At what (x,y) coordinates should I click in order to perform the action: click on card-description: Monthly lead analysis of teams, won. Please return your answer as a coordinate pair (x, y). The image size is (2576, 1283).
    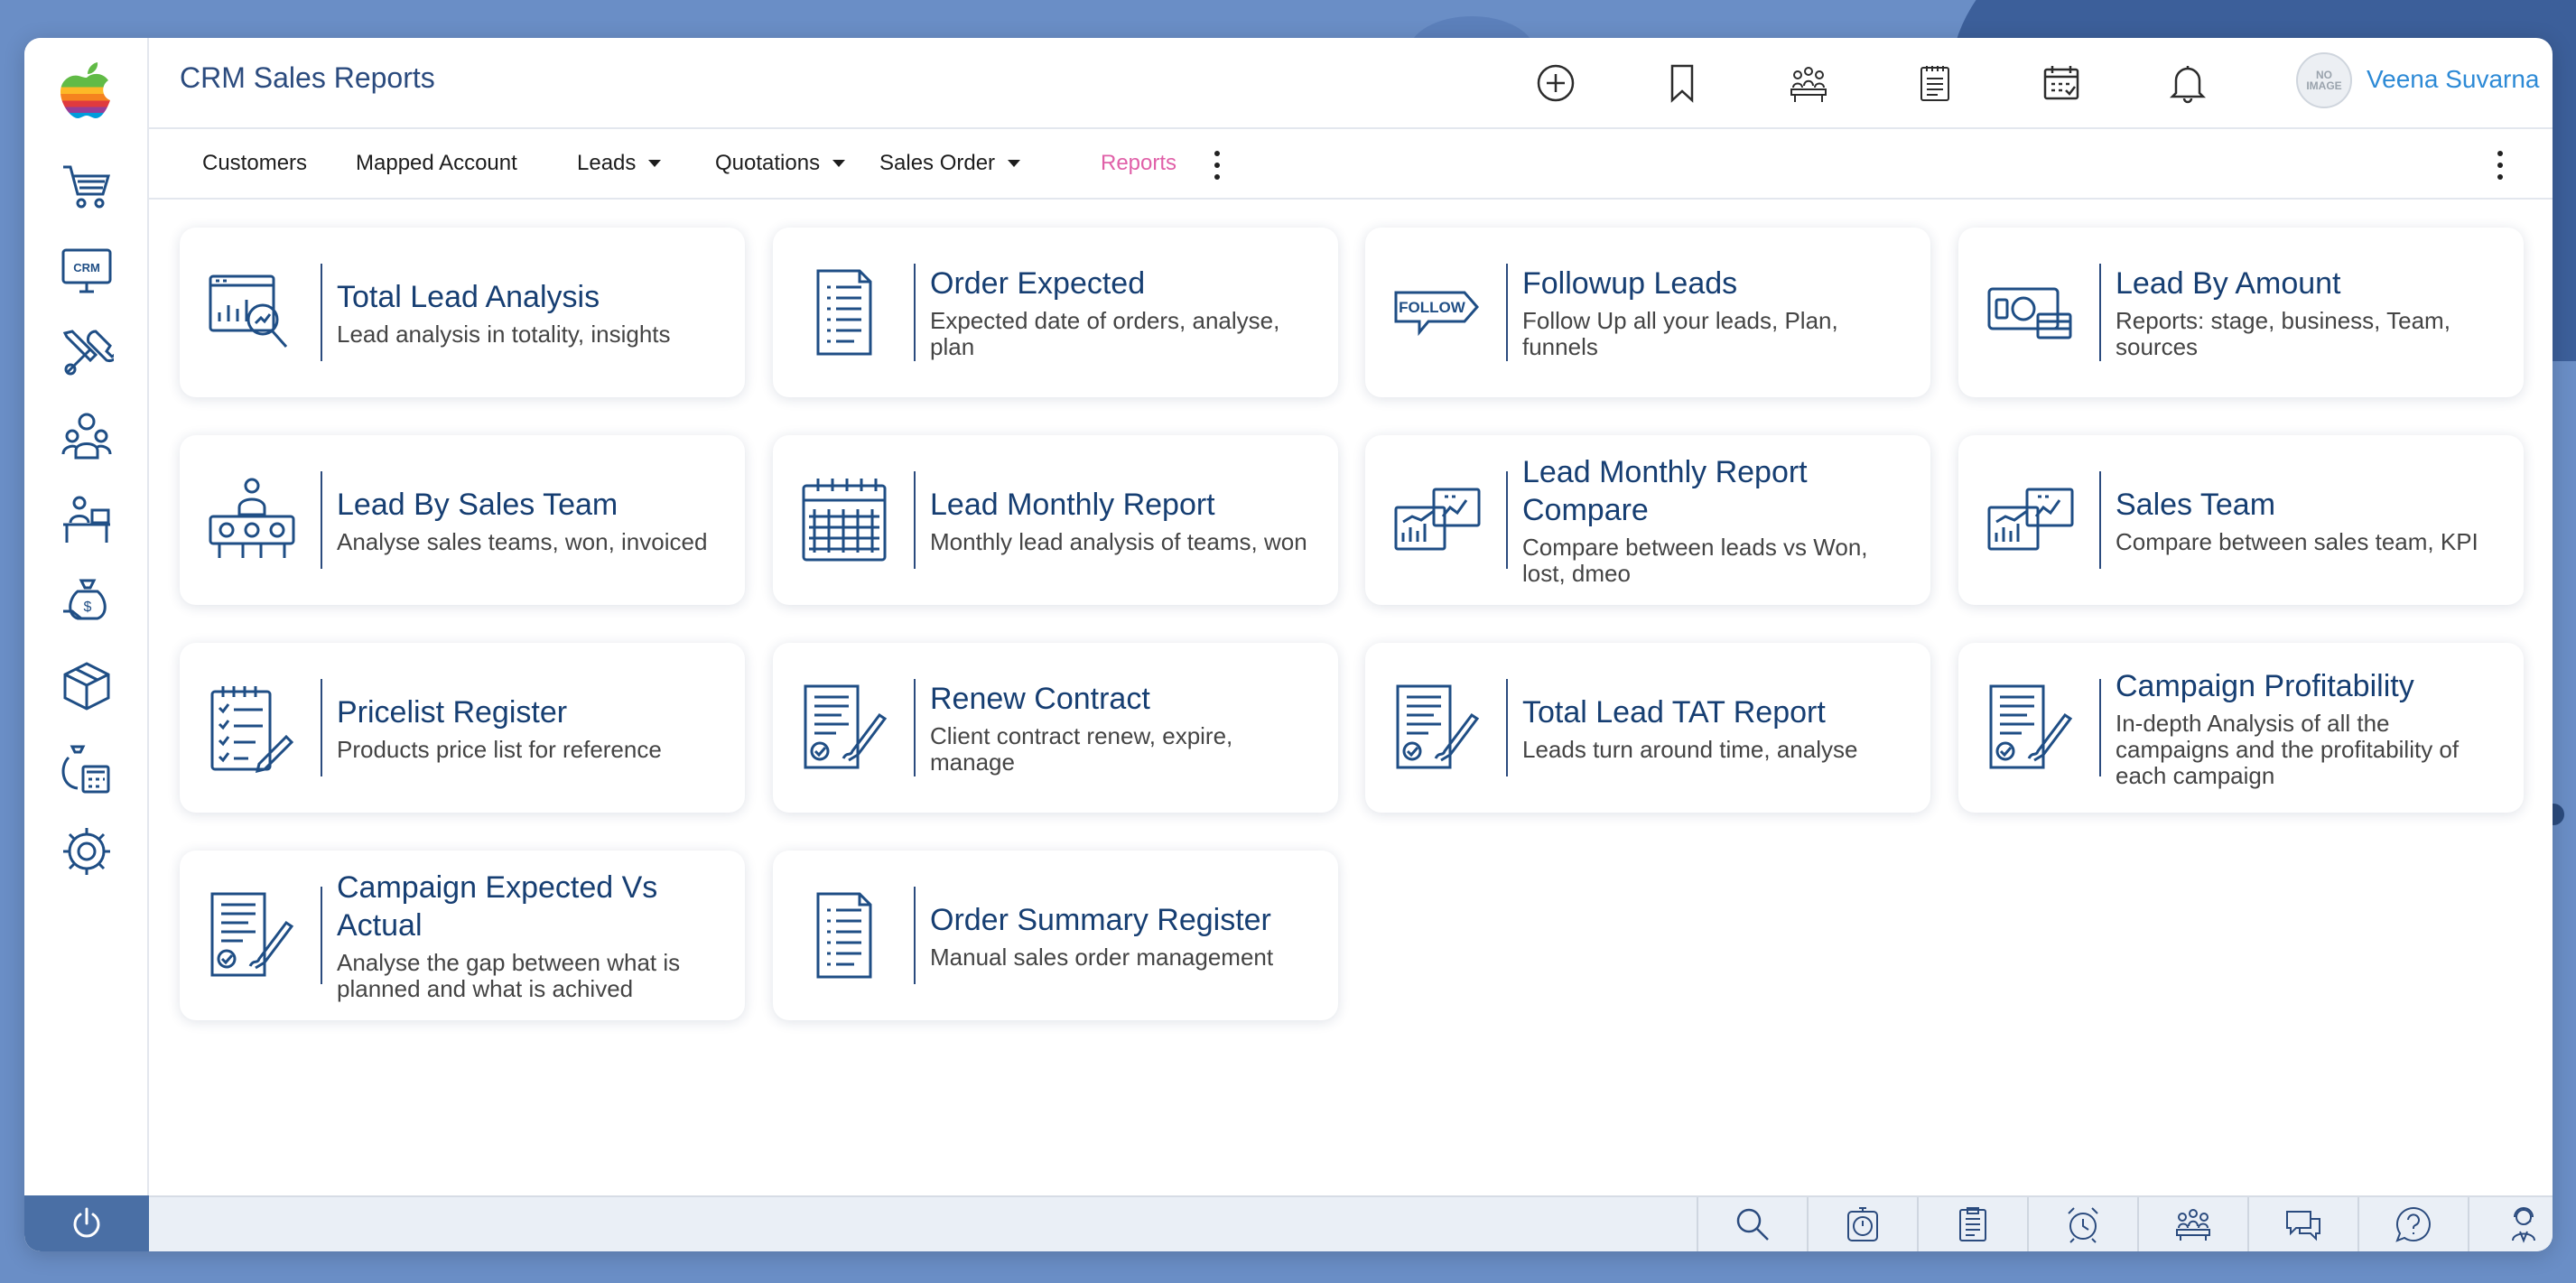
    Looking at the image, I should click on (1118, 541).